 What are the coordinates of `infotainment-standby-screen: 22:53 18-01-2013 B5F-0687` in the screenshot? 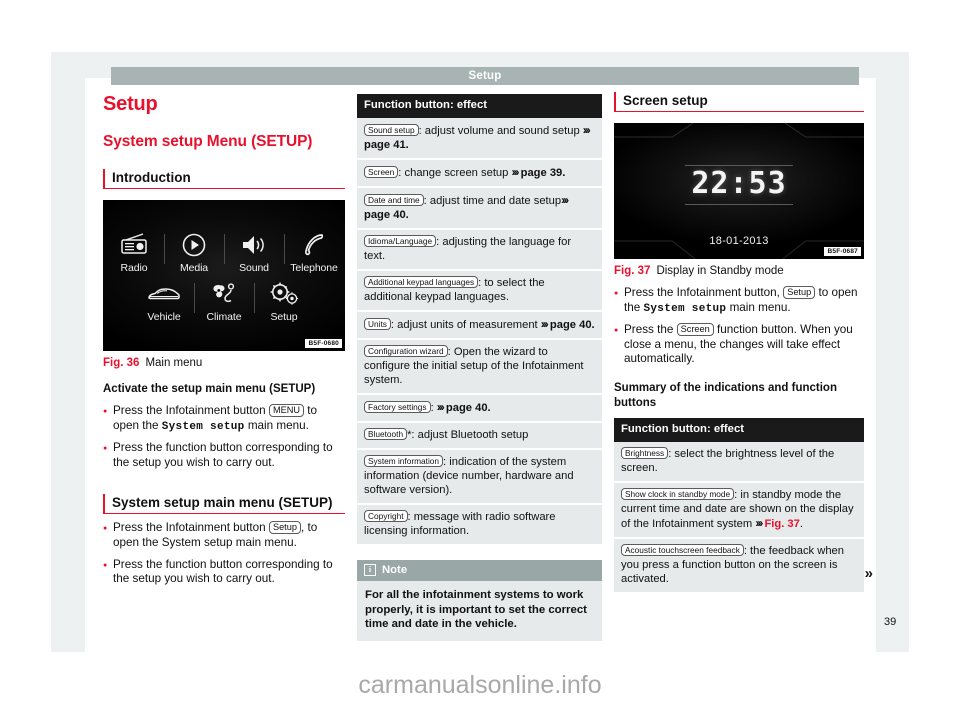 It's located at (739, 191).